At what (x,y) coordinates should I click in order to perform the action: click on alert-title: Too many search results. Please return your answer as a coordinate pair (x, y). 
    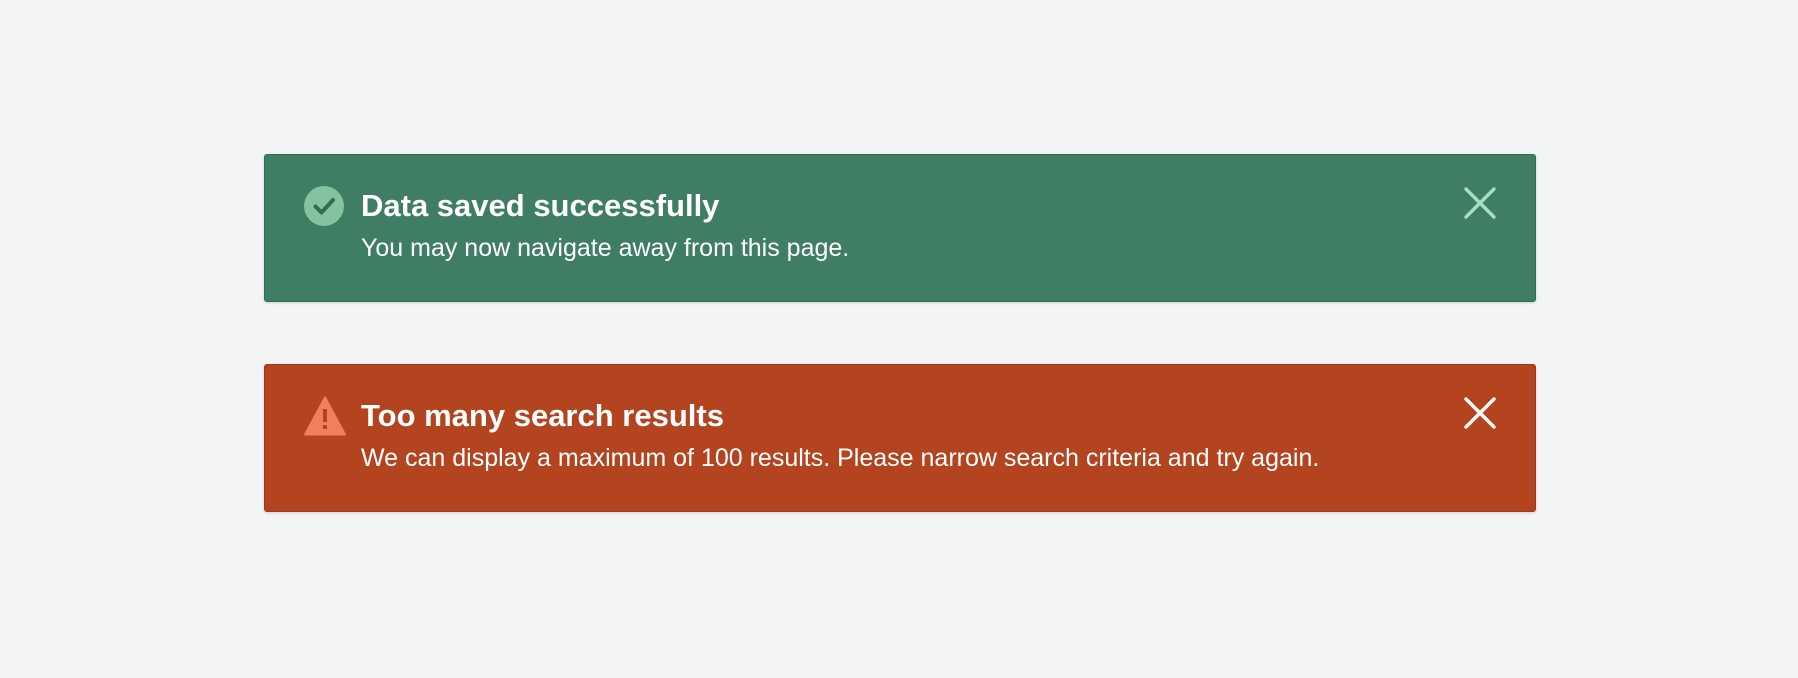
    Looking at the image, I should click on (542, 415).